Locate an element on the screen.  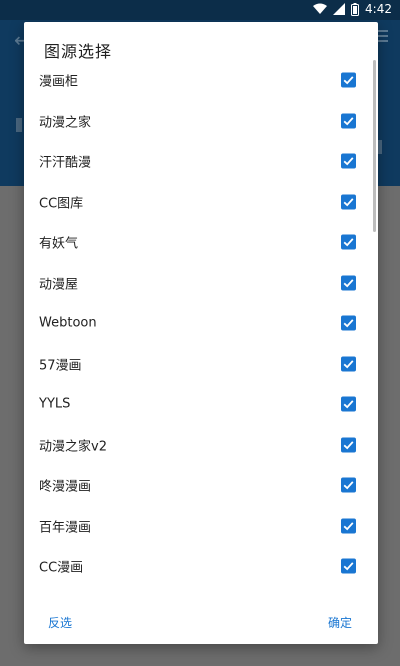
list-item: CC漫画 is located at coordinates (201, 566).